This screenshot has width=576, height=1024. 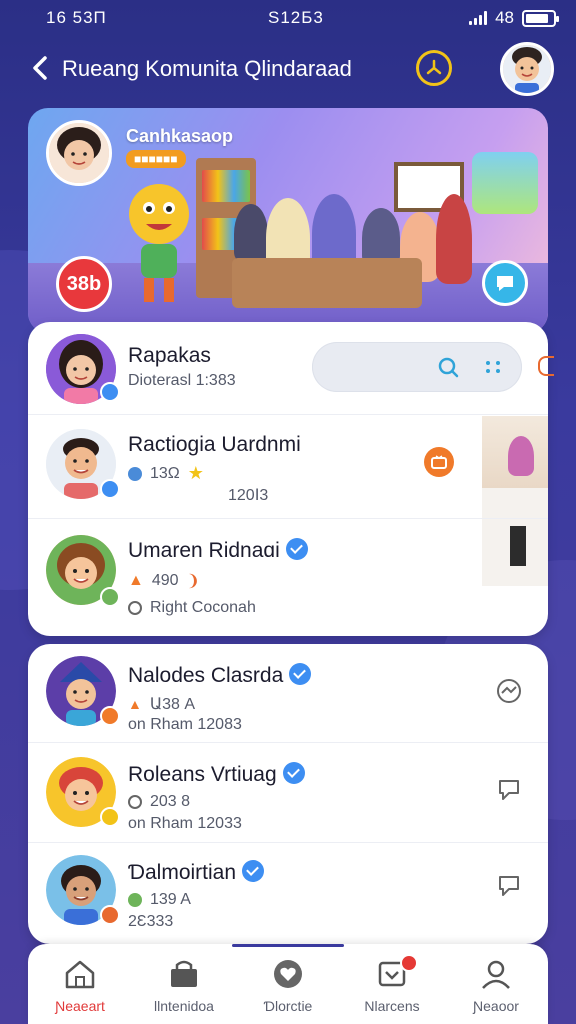 I want to click on thumbnail-person, so click(x=521, y=456).